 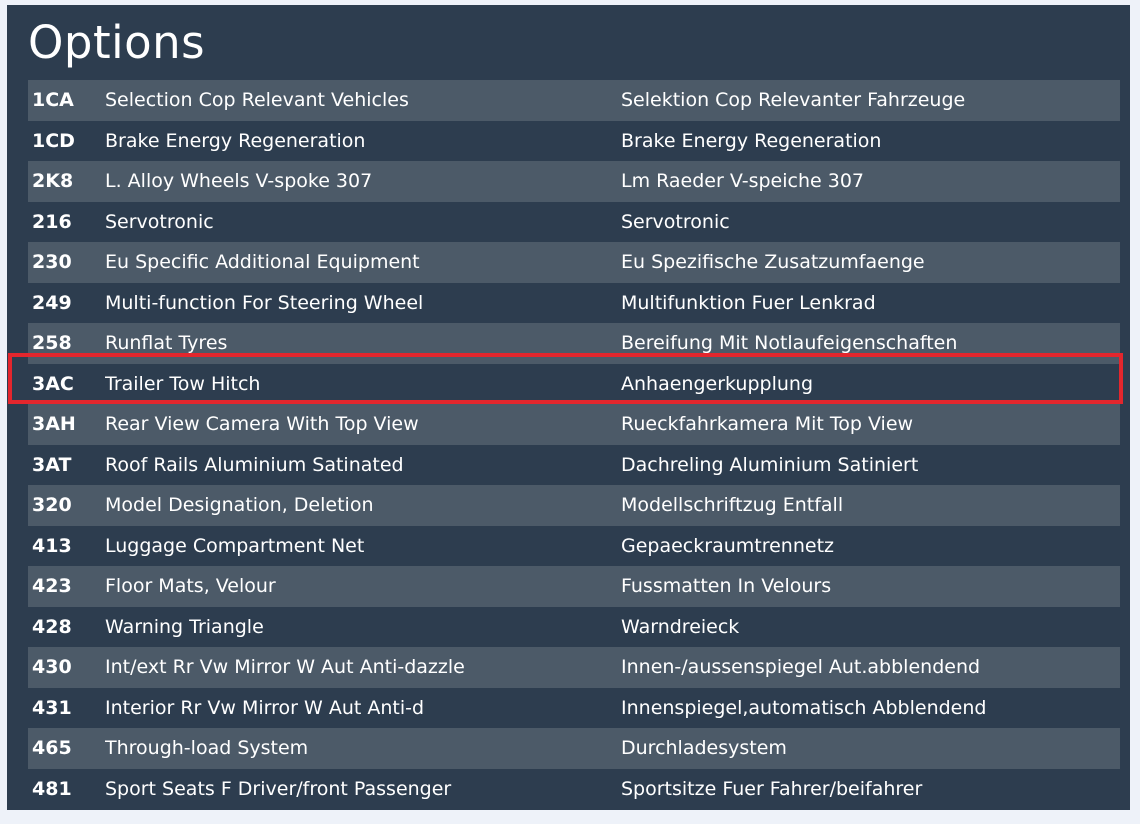 What do you see at coordinates (183, 383) in the screenshot?
I see `option-name-en: Trailer Tow Hitch` at bounding box center [183, 383].